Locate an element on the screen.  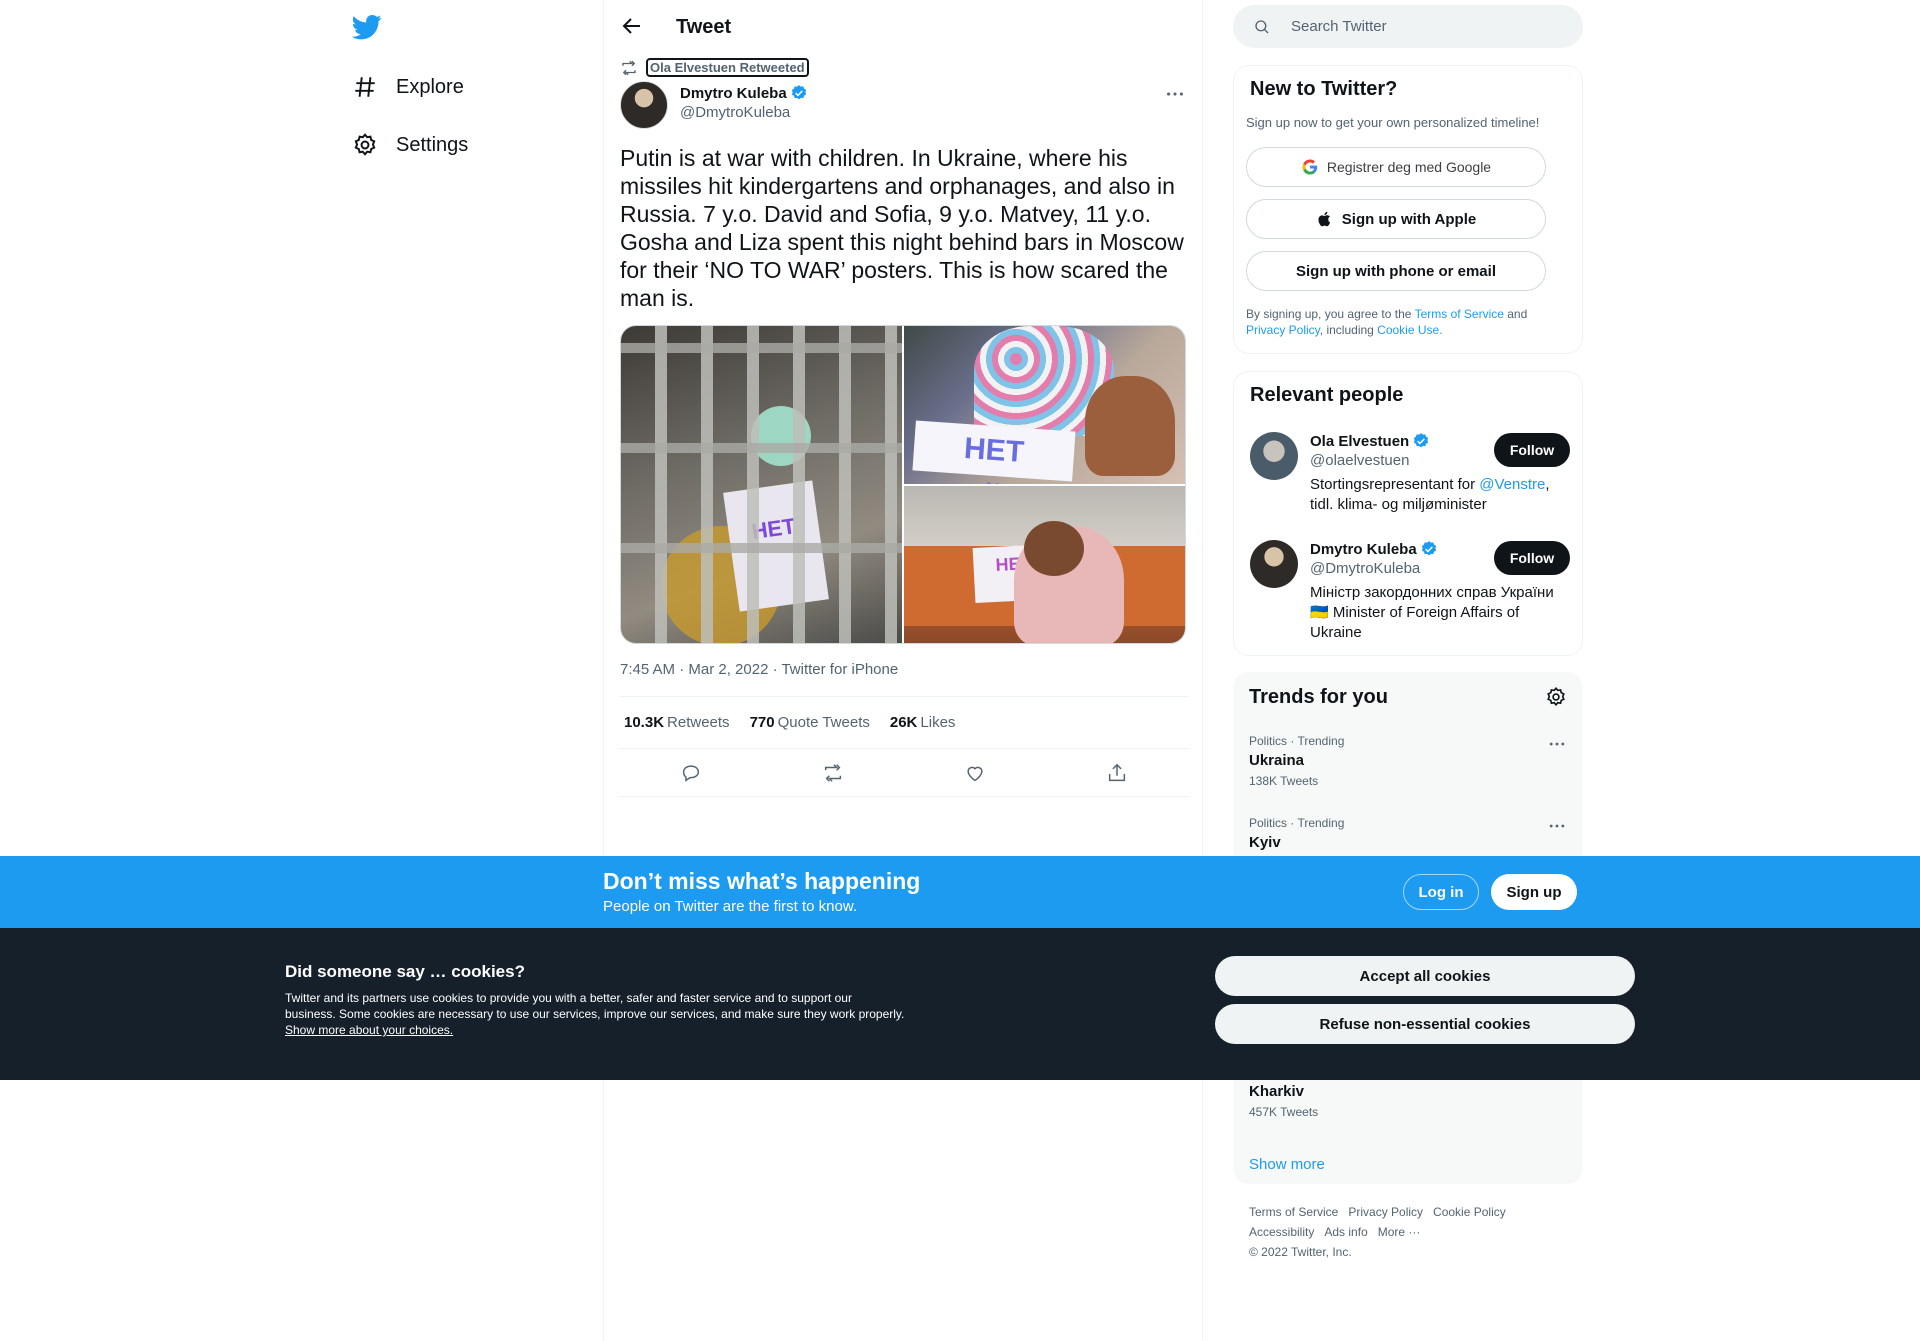
tweet-photo-3: НЕТ is located at coordinates (1044, 564).